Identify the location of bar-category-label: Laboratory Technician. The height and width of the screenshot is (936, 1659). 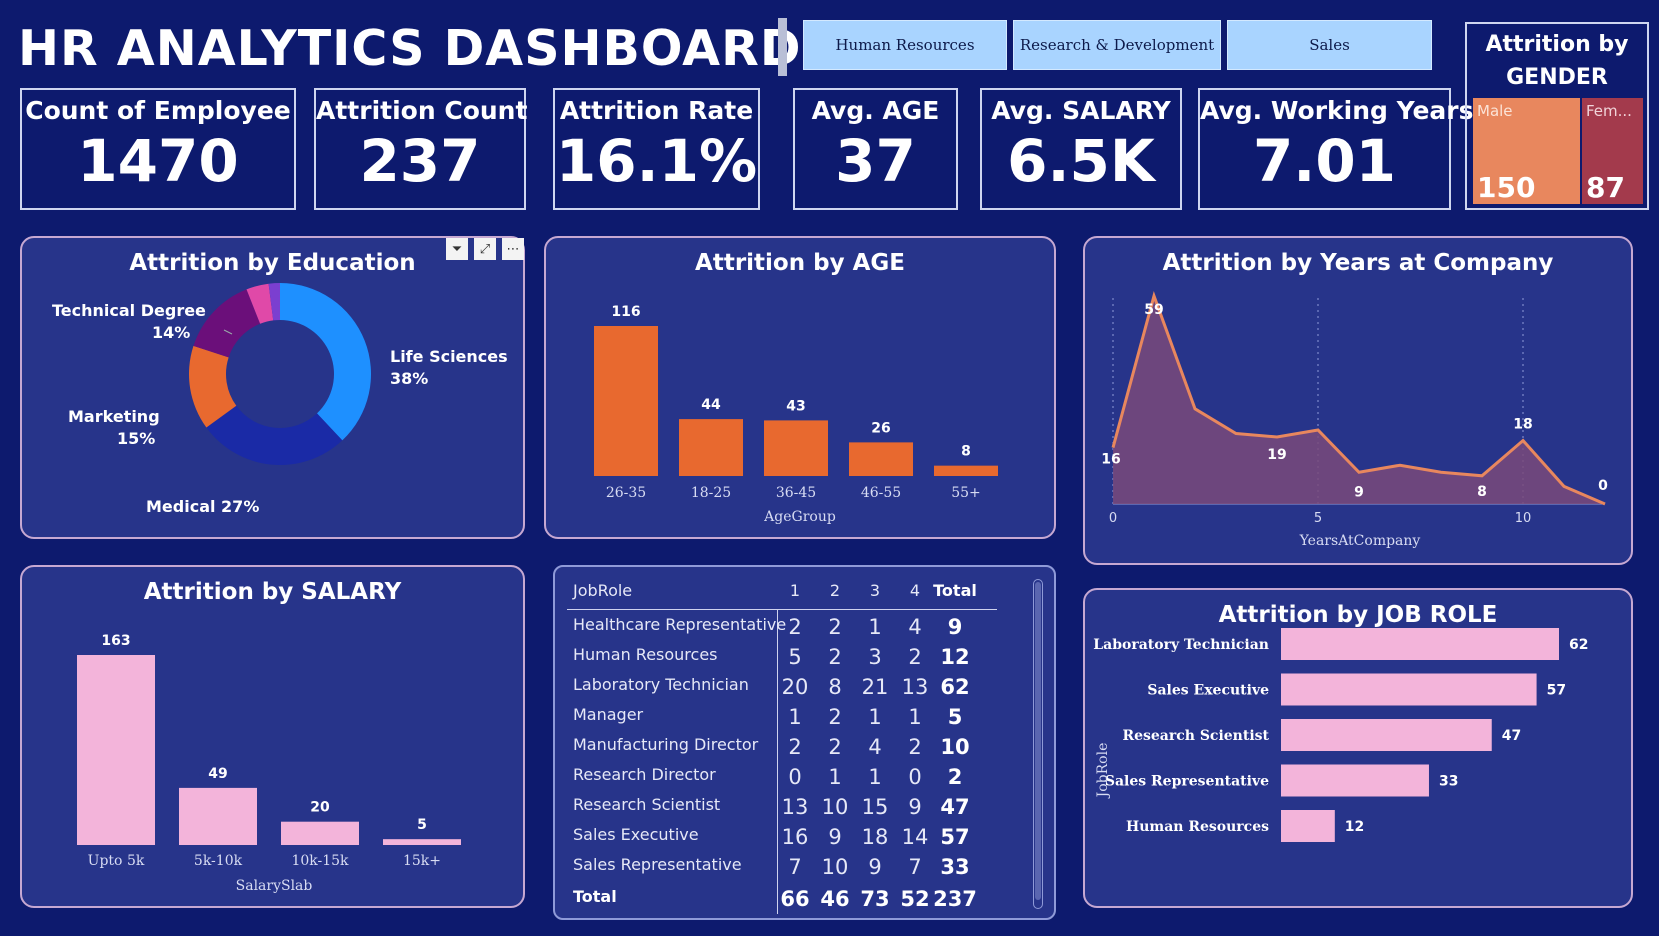
(1181, 645).